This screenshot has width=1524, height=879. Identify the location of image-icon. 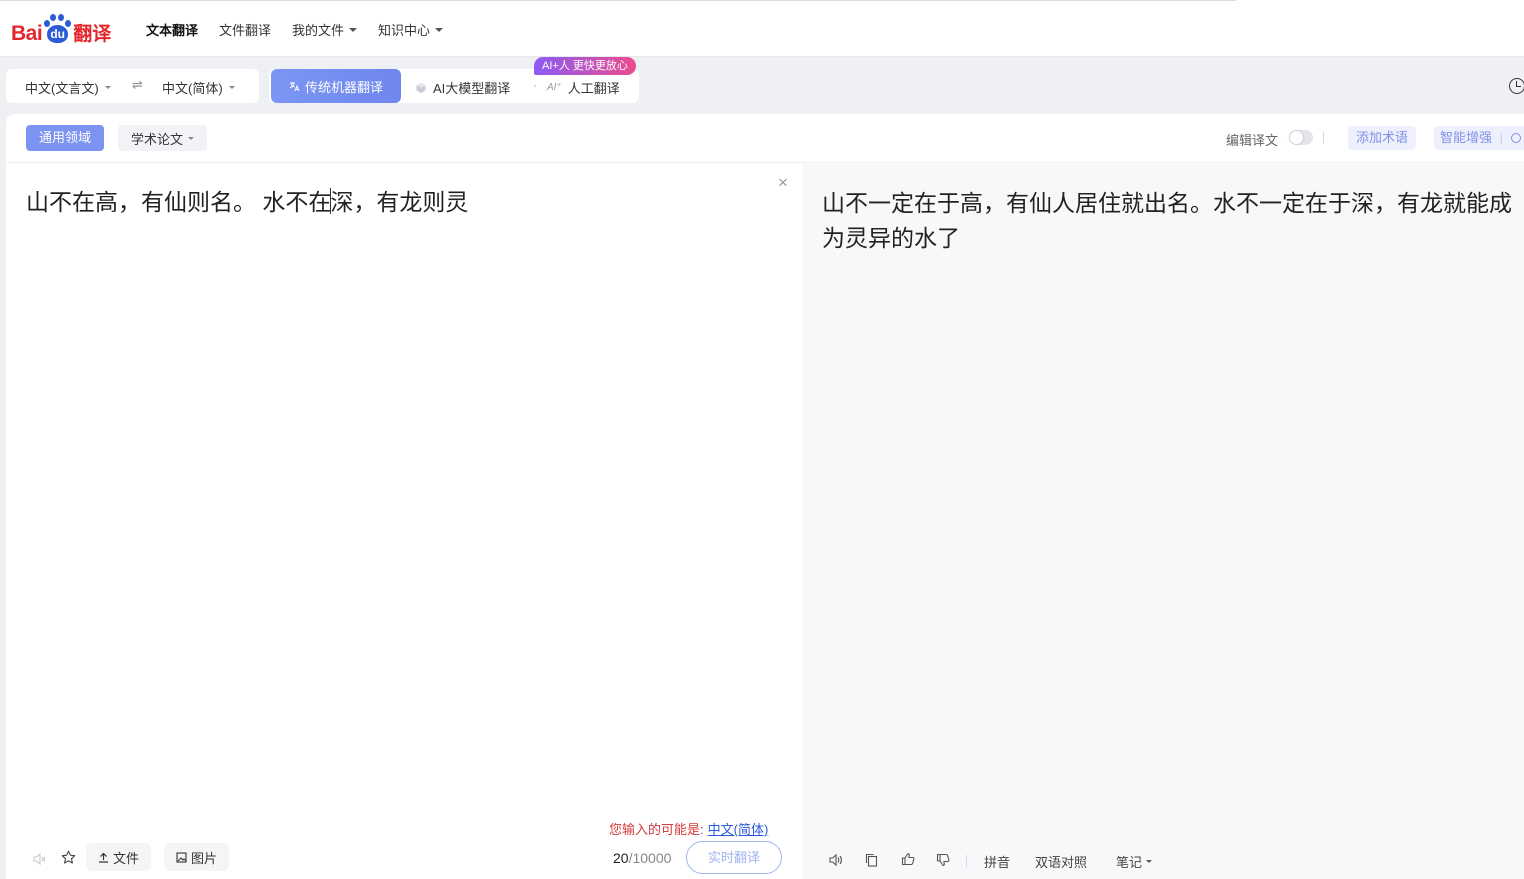
(181, 857).